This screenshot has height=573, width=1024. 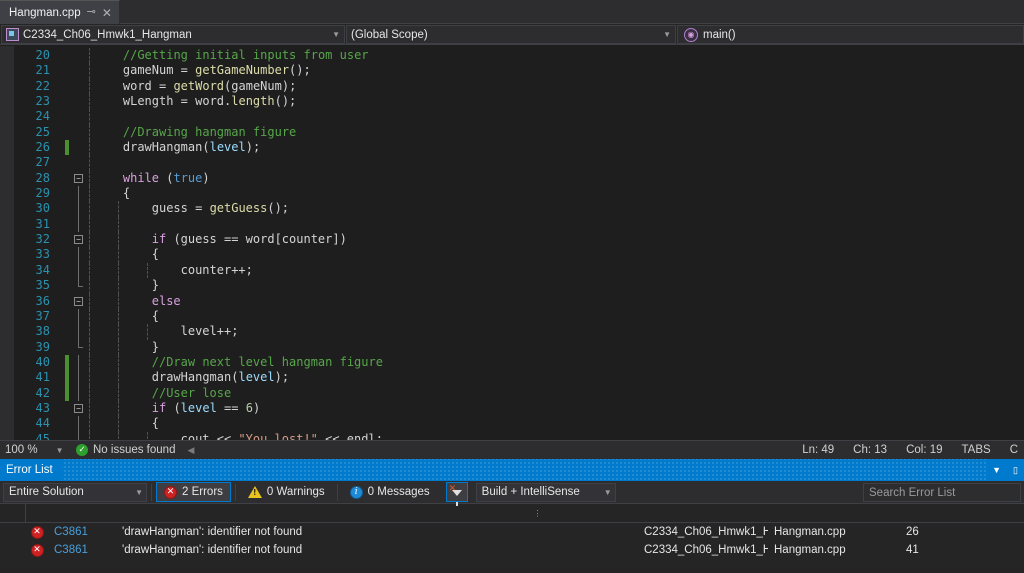 I want to click on code-token: length, so click(x=253, y=101).